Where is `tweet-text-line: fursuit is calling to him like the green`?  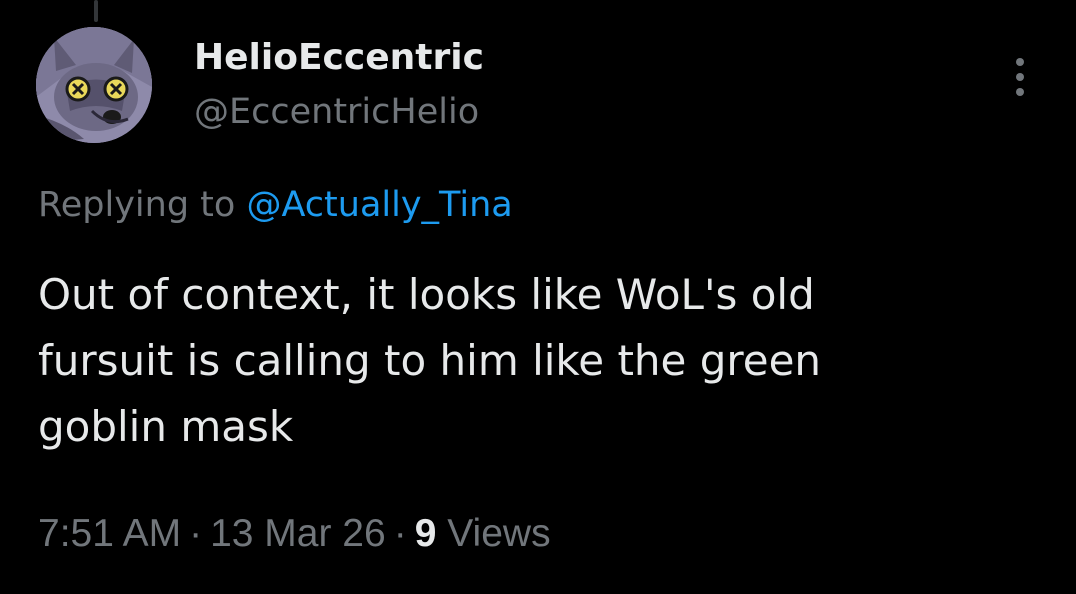 tweet-text-line: fursuit is calling to him like the green is located at coordinates (430, 360).